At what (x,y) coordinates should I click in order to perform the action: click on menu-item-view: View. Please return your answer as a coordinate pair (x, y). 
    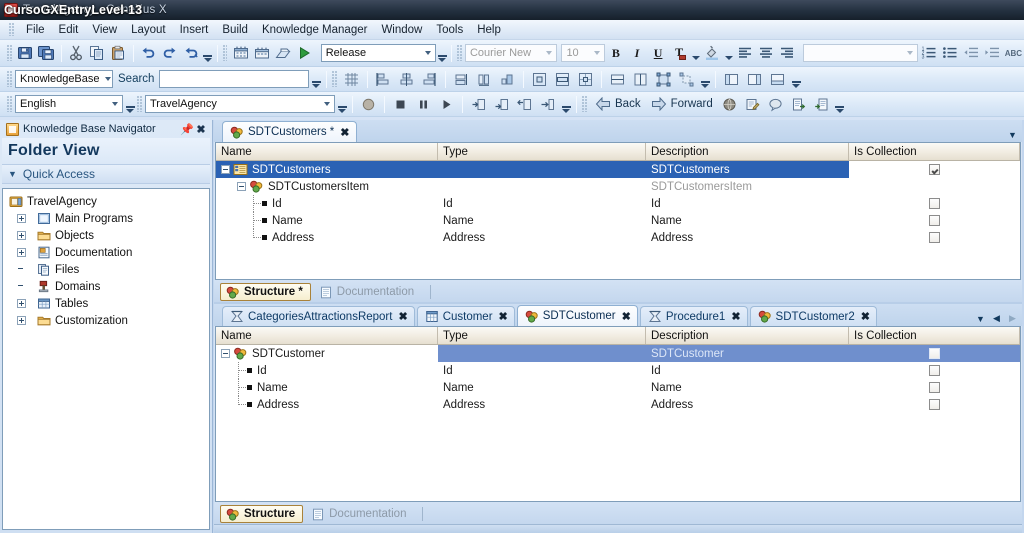
    Looking at the image, I should click on (104, 30).